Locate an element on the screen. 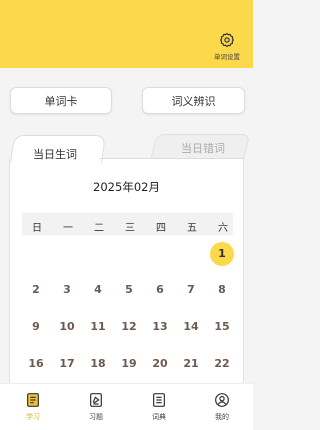 This screenshot has height=430, width=320. month-title: 2025年02月 is located at coordinates (126, 187).